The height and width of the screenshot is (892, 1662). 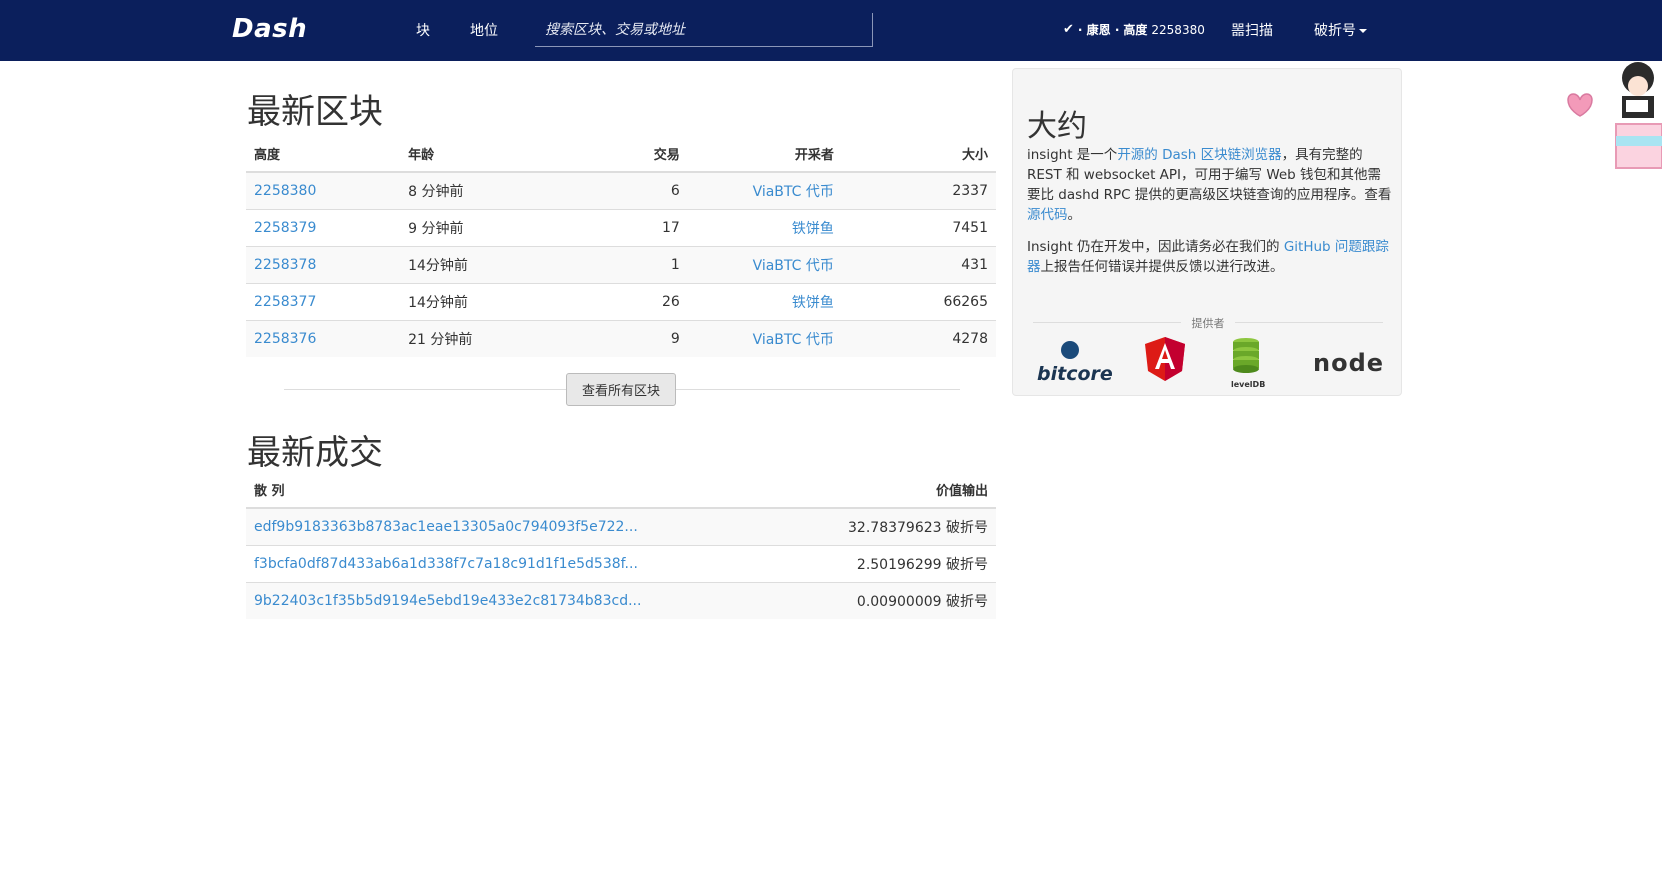 I want to click on block-height-link: 2258380, so click(x=285, y=191).